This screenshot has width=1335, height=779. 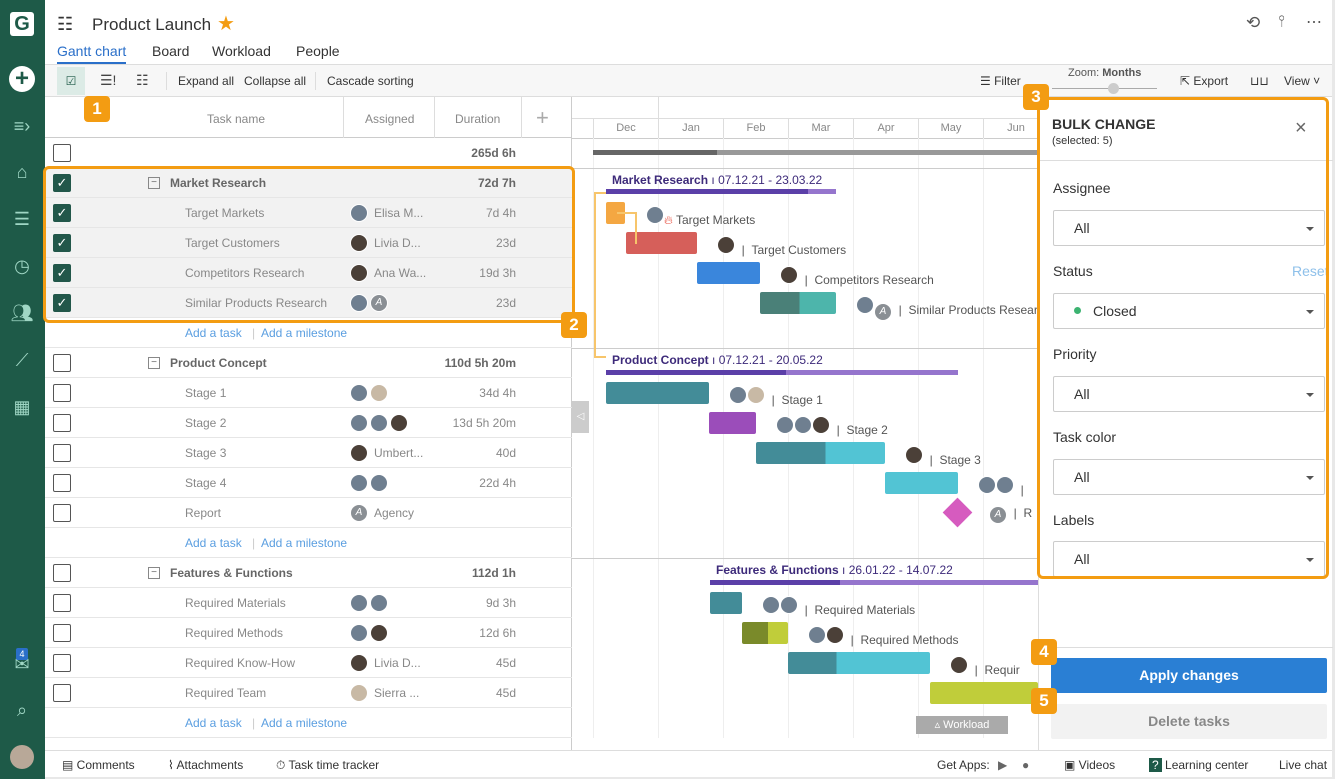 What do you see at coordinates (308, 483) in the screenshot?
I see `table-row: Stage 4 22d 4h` at bounding box center [308, 483].